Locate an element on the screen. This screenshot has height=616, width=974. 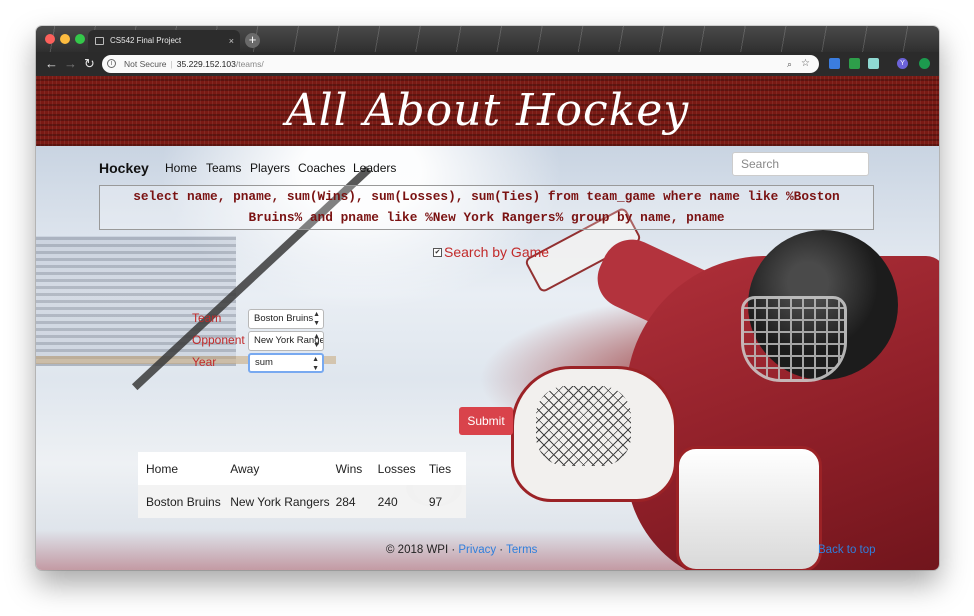
copyright-text: © 2018 WPI · is located at coordinates (422, 550).